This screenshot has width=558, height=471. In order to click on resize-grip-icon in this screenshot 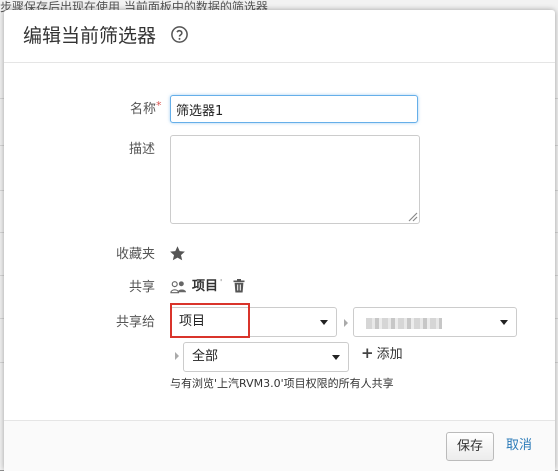, I will do `click(412, 216)`.